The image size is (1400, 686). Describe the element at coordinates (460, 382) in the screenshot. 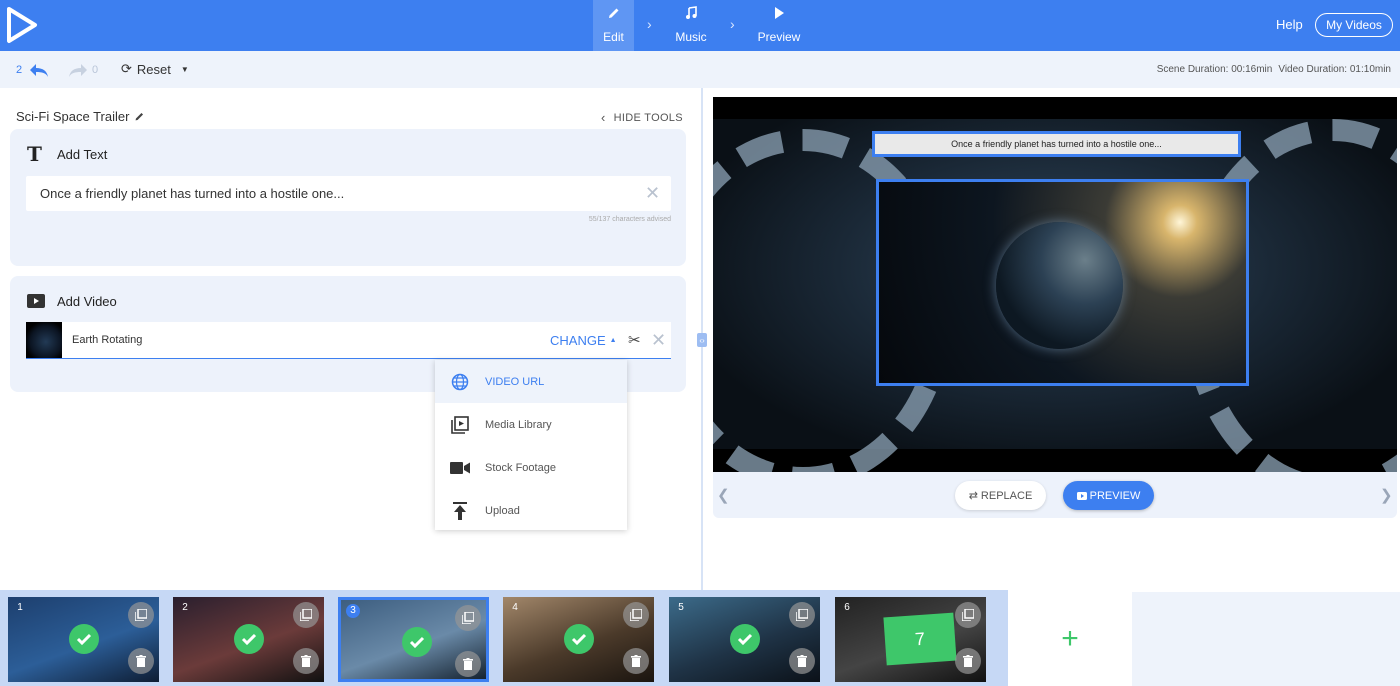

I see `globe-icon` at that location.